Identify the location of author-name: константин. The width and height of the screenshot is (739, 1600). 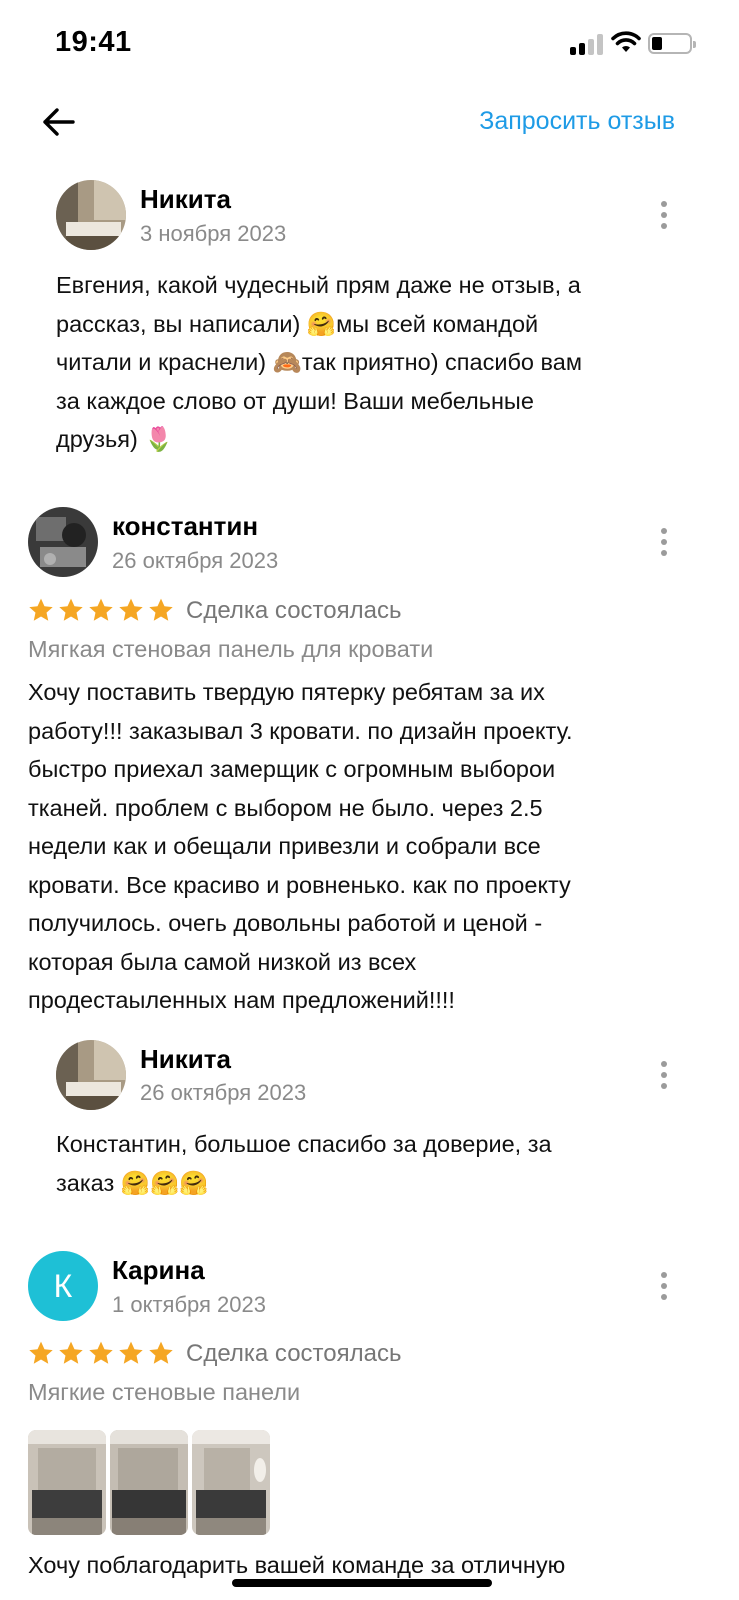
(185, 526).